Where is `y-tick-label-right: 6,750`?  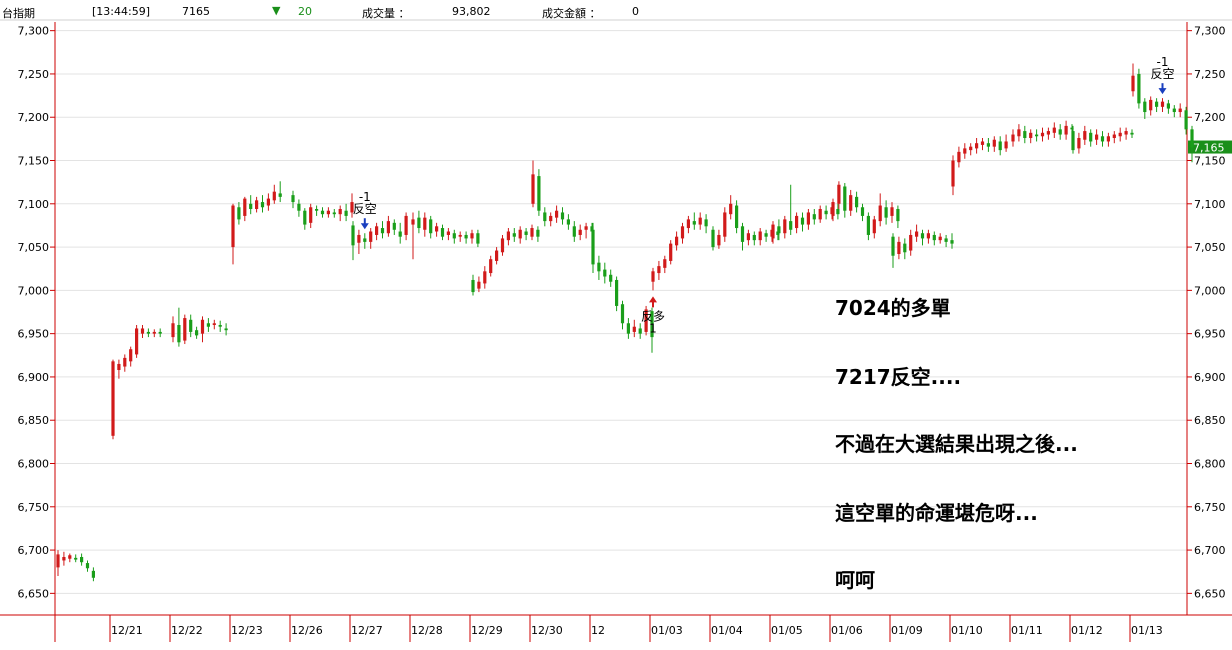 y-tick-label-right: 6,750 is located at coordinates (1210, 507).